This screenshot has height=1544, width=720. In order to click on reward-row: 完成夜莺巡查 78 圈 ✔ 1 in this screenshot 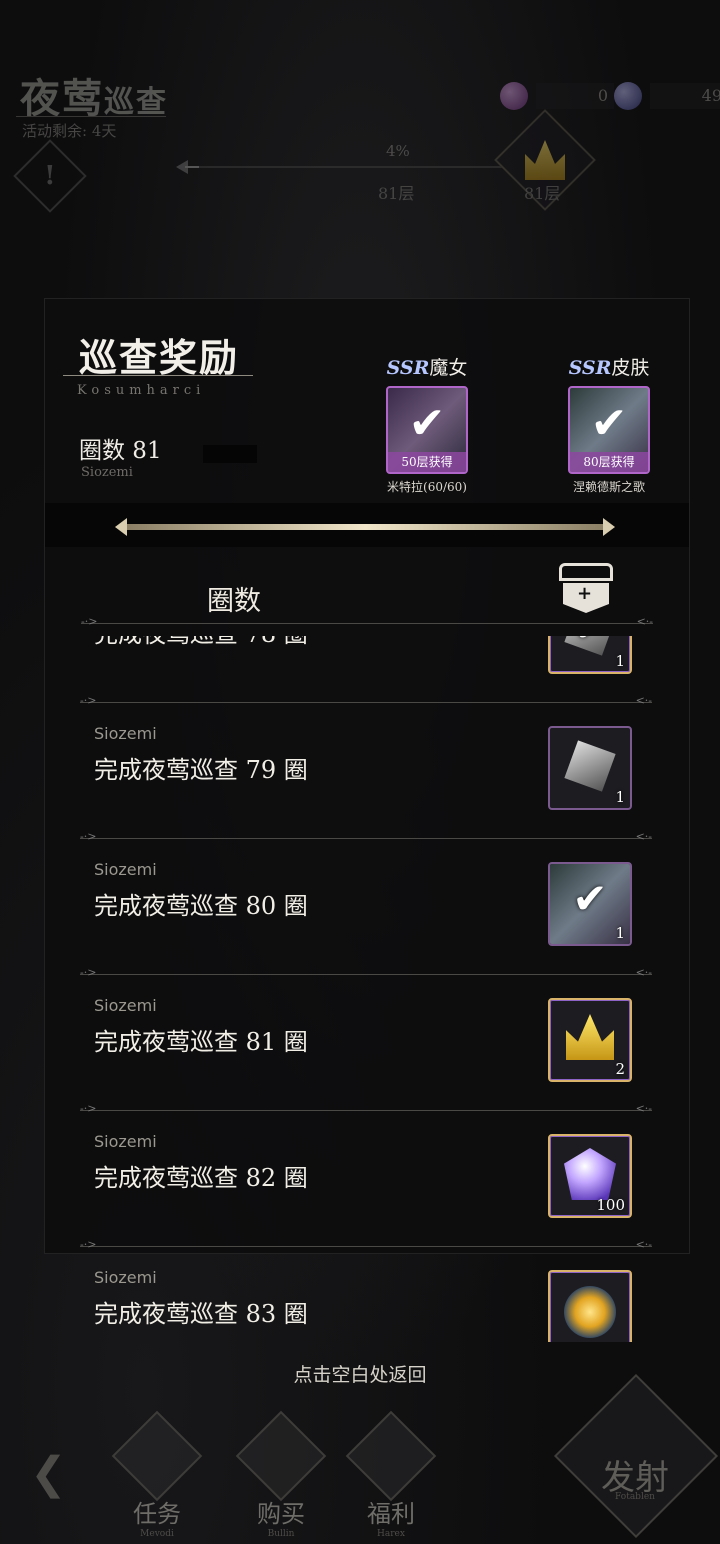, I will do `click(366, 671)`.